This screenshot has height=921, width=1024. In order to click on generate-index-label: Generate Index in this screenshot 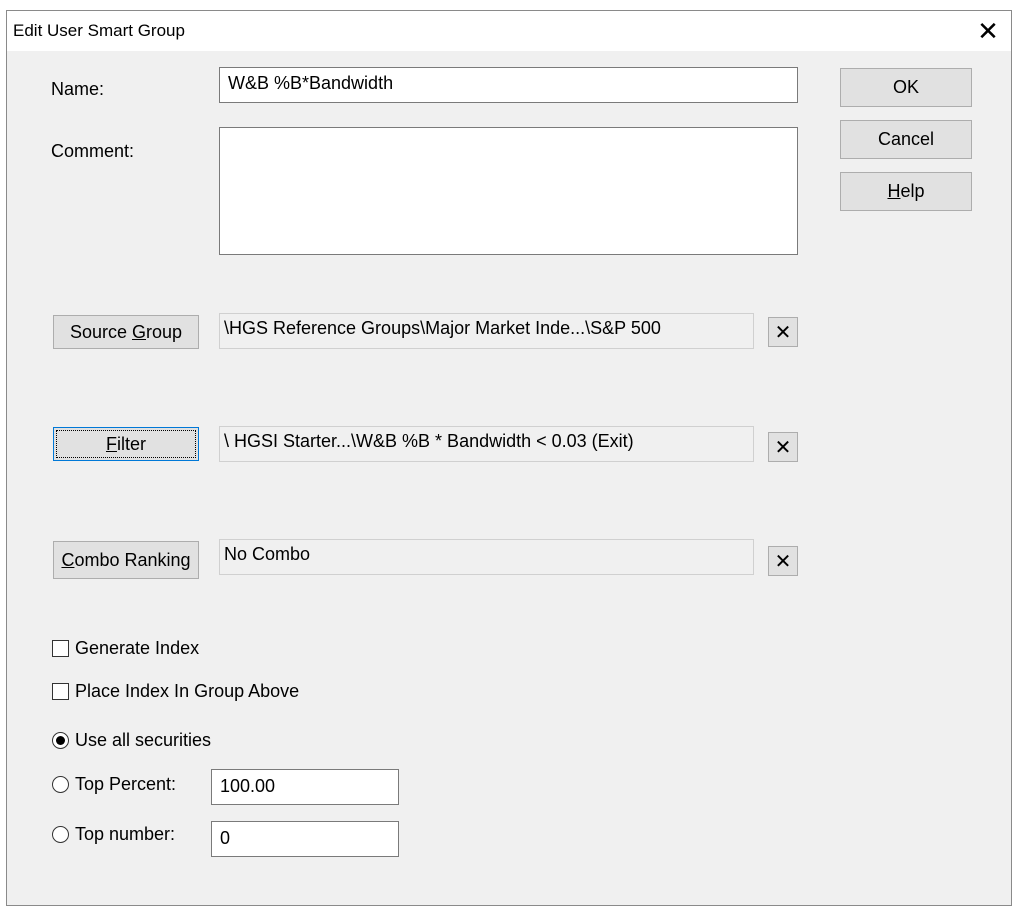, I will do `click(137, 648)`.